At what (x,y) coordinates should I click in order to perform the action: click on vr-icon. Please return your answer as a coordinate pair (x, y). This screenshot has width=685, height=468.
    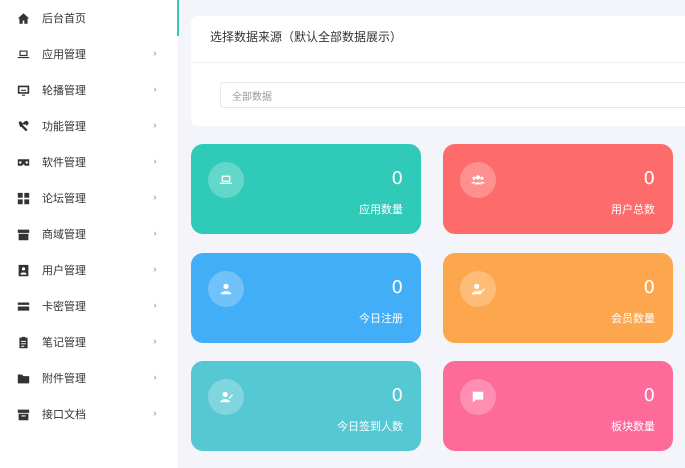
    Looking at the image, I should click on (23, 162).